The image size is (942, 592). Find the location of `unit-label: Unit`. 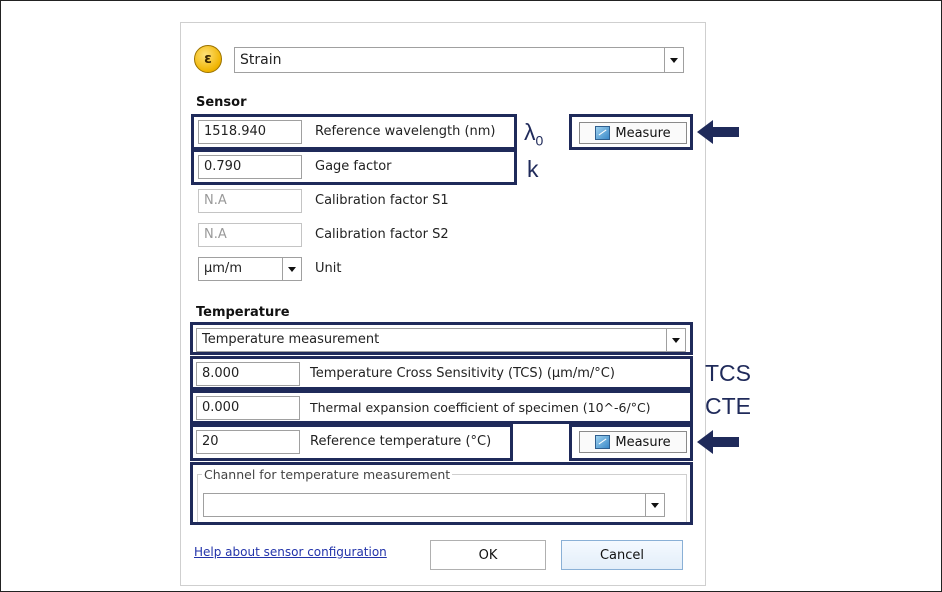

unit-label: Unit is located at coordinates (328, 268).